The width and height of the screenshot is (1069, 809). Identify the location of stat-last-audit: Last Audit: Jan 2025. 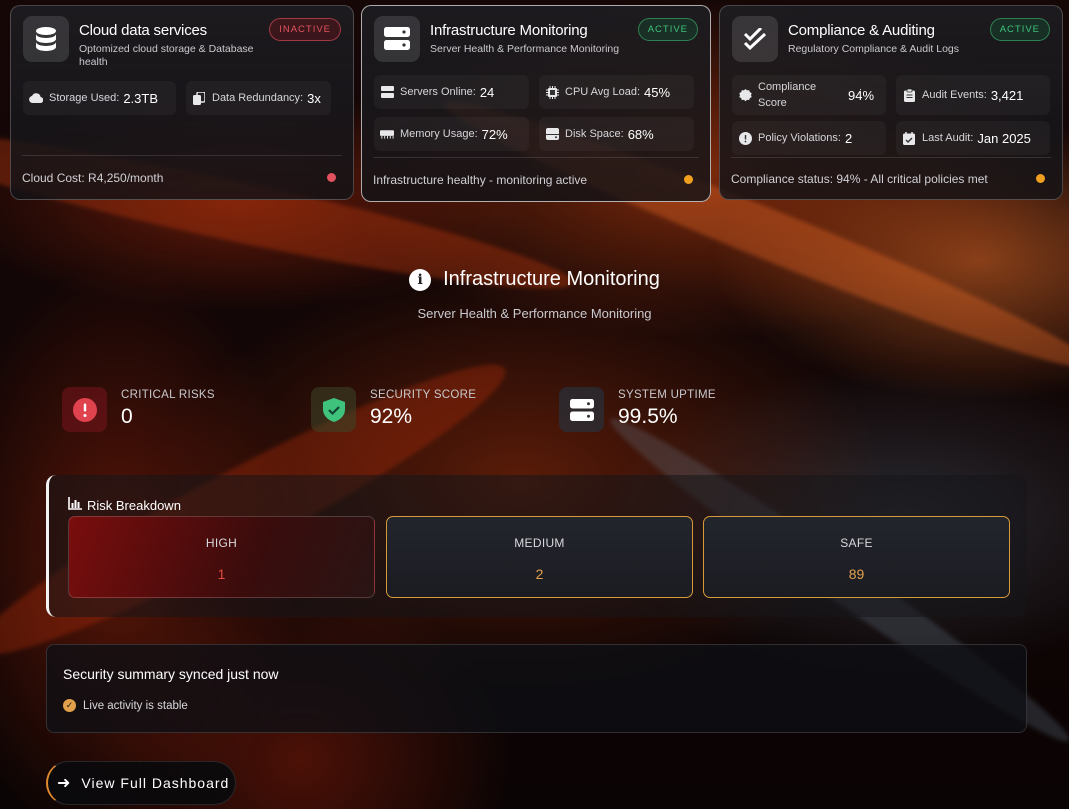
(973, 138).